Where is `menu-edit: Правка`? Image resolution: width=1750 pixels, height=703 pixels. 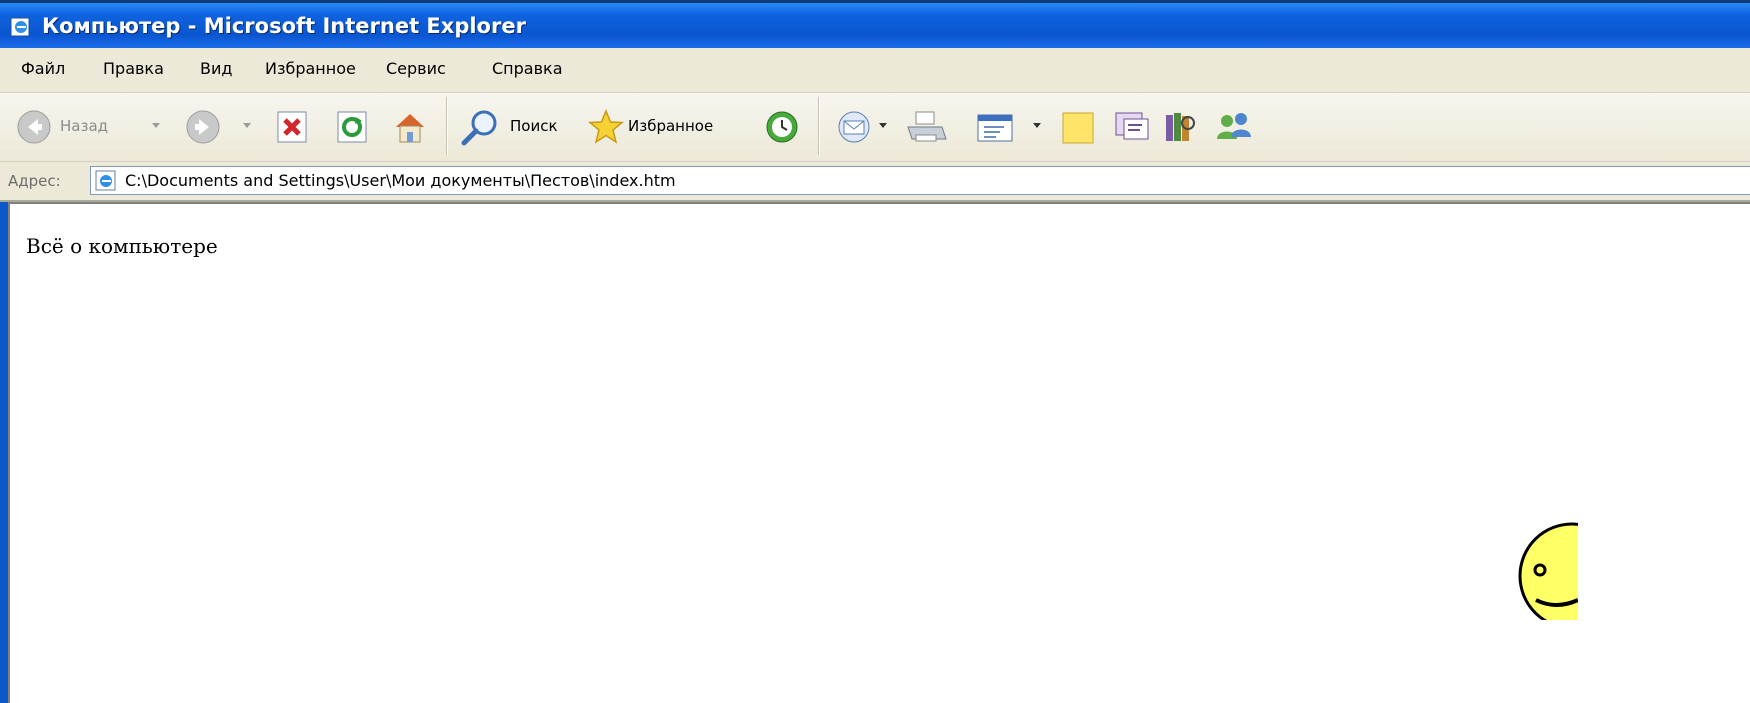
menu-edit: Правка is located at coordinates (133, 68).